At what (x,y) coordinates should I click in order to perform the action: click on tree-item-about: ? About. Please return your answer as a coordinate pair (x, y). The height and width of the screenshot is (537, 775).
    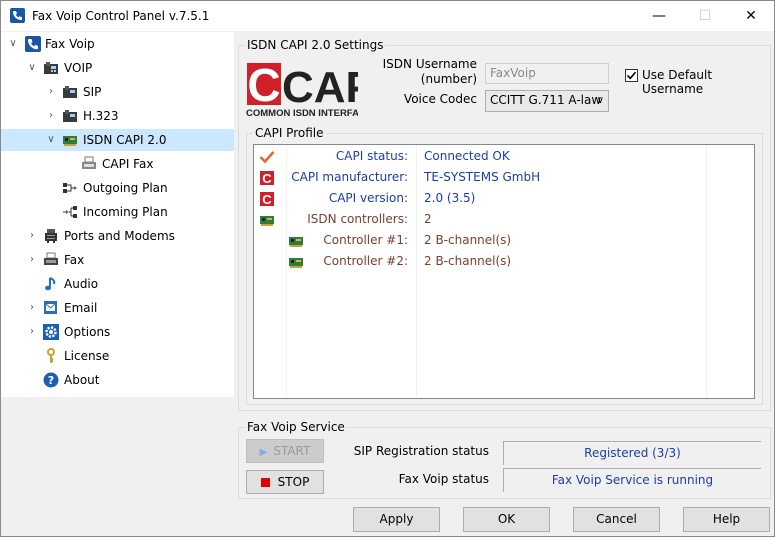
    Looking at the image, I should click on (117, 380).